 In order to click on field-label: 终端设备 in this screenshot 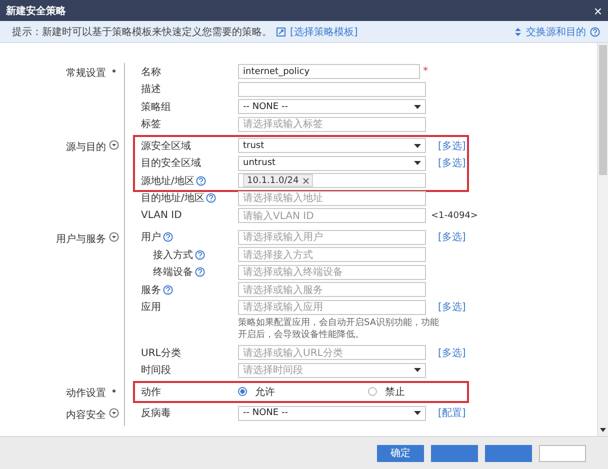, I will do `click(173, 273)`.